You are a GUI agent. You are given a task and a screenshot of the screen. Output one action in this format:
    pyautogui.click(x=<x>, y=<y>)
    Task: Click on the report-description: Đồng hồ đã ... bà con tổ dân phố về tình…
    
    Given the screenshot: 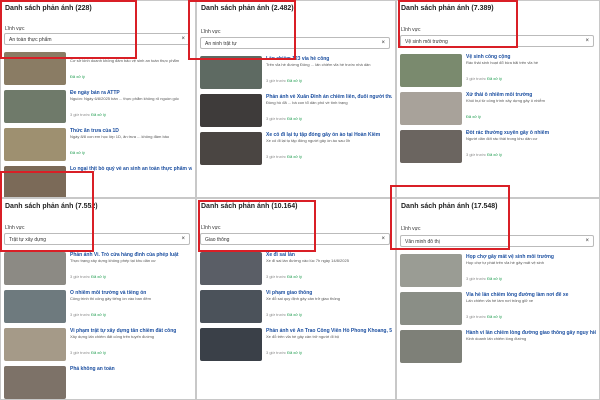 What is the action you would take?
    pyautogui.click(x=307, y=102)
    